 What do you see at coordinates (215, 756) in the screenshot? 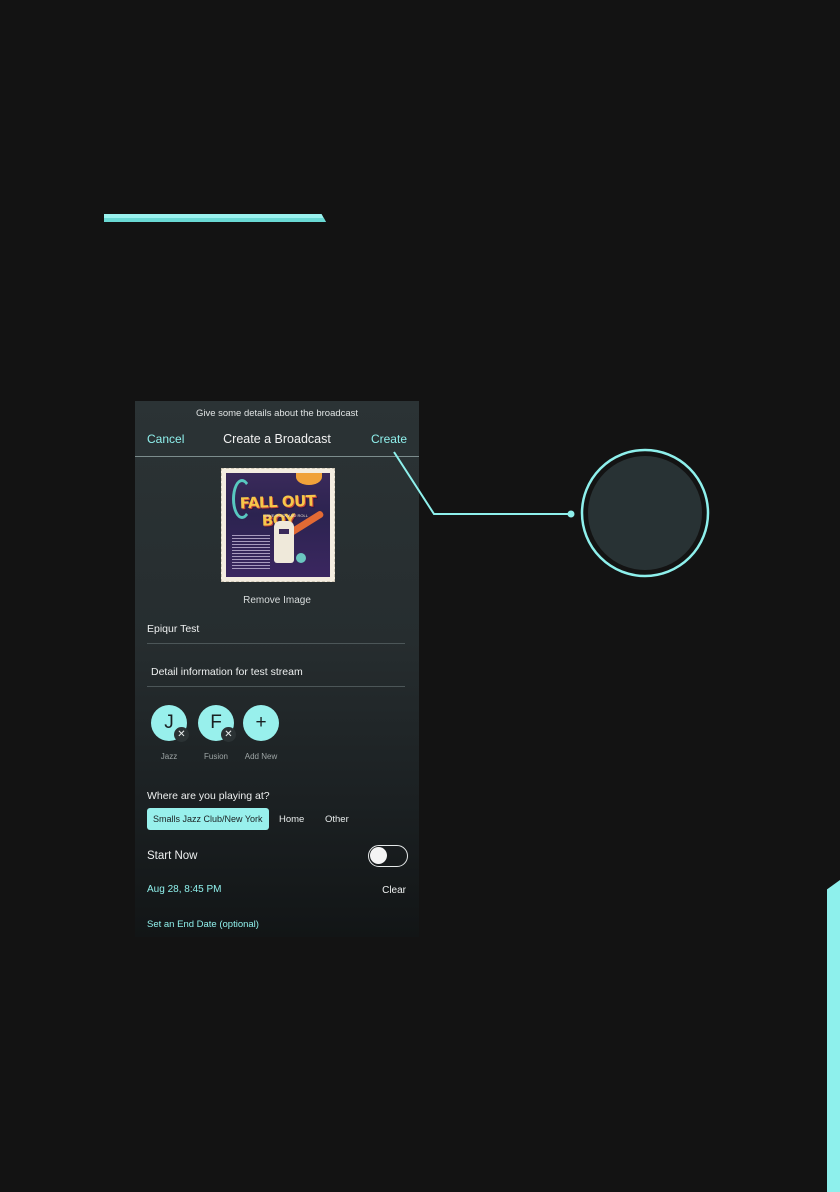
I see `tag-label: Fusion` at bounding box center [215, 756].